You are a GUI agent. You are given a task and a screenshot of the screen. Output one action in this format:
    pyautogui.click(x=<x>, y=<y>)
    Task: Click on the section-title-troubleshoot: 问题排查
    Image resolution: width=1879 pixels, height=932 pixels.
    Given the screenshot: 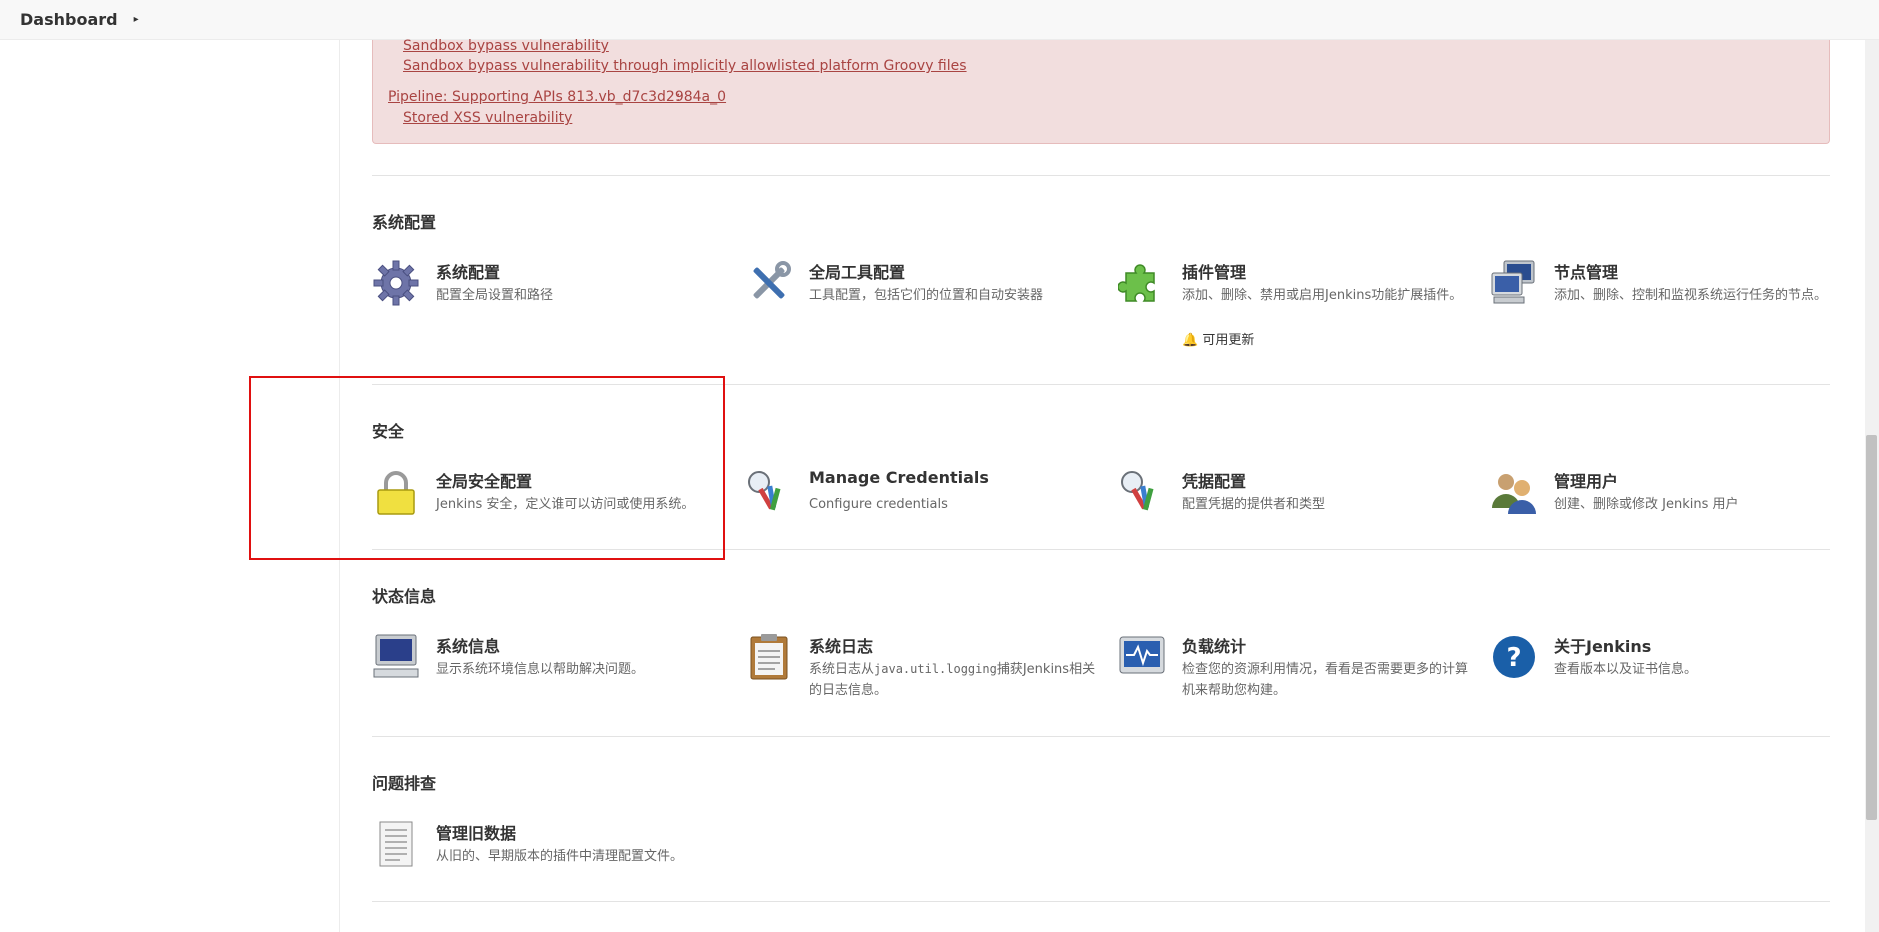 What is the action you would take?
    pyautogui.click(x=404, y=783)
    